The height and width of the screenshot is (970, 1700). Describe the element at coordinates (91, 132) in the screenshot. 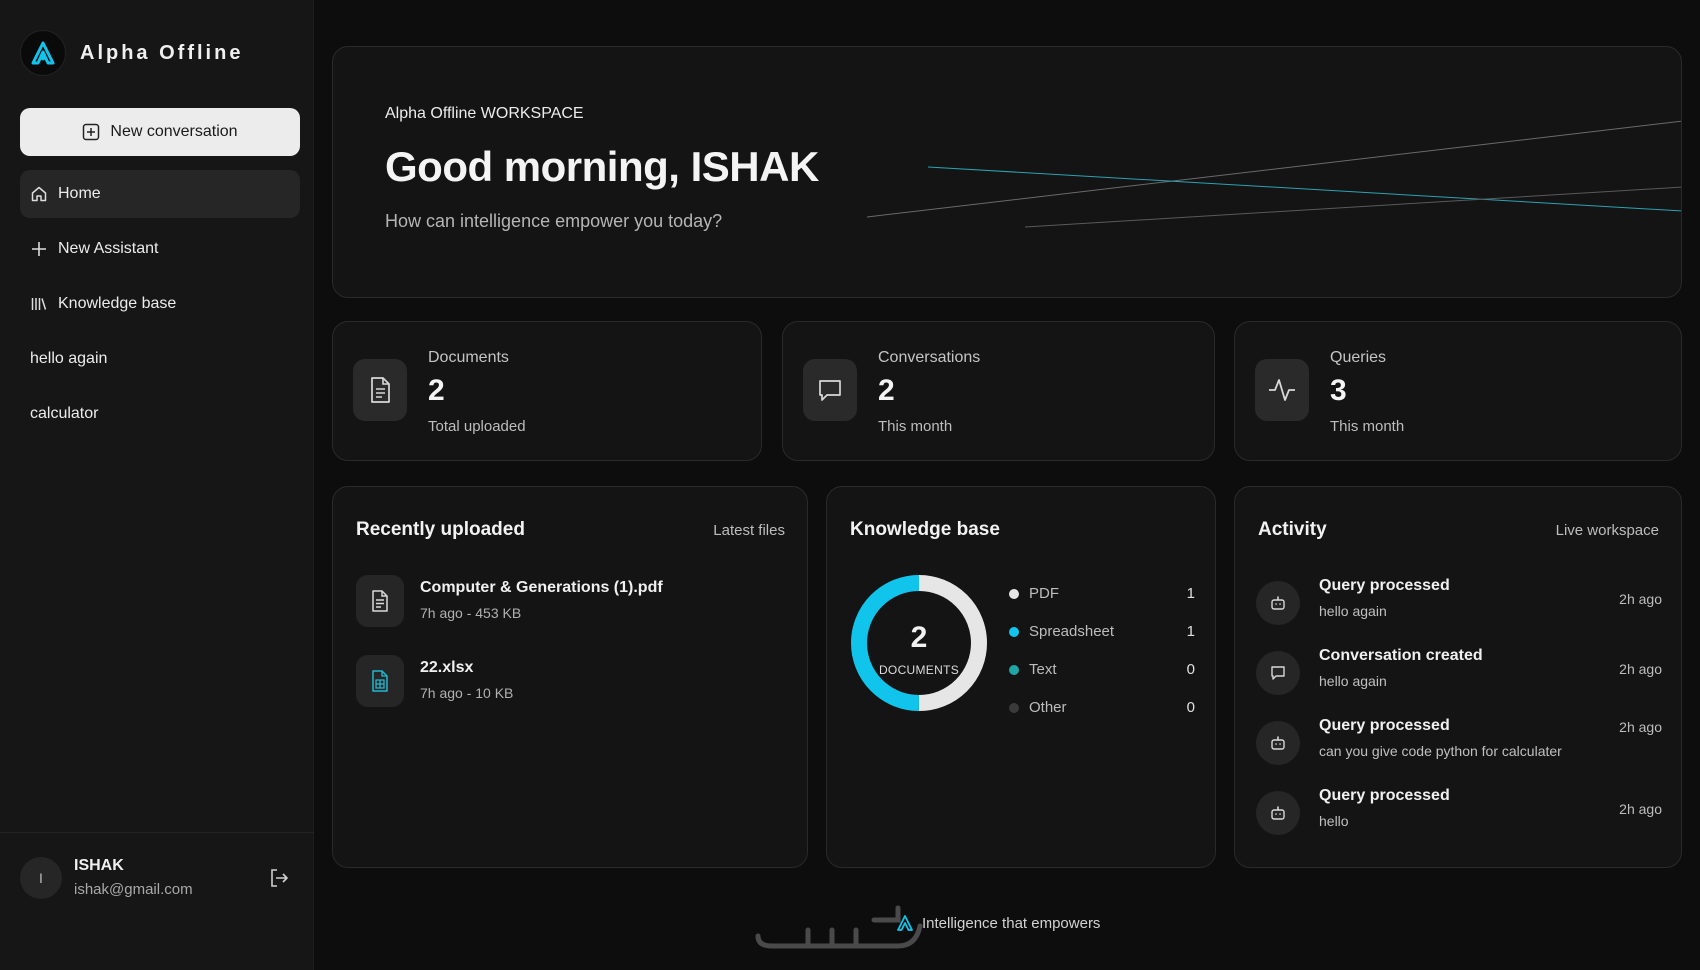

I see `new-chat-icon` at that location.